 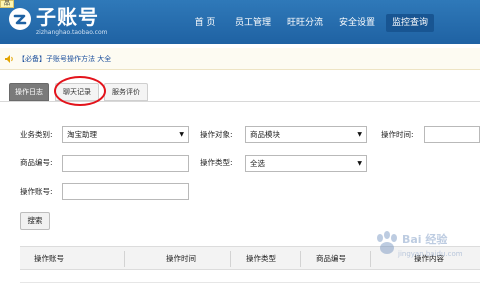 I want to click on logo-title: 子账号, so click(x=67, y=17).